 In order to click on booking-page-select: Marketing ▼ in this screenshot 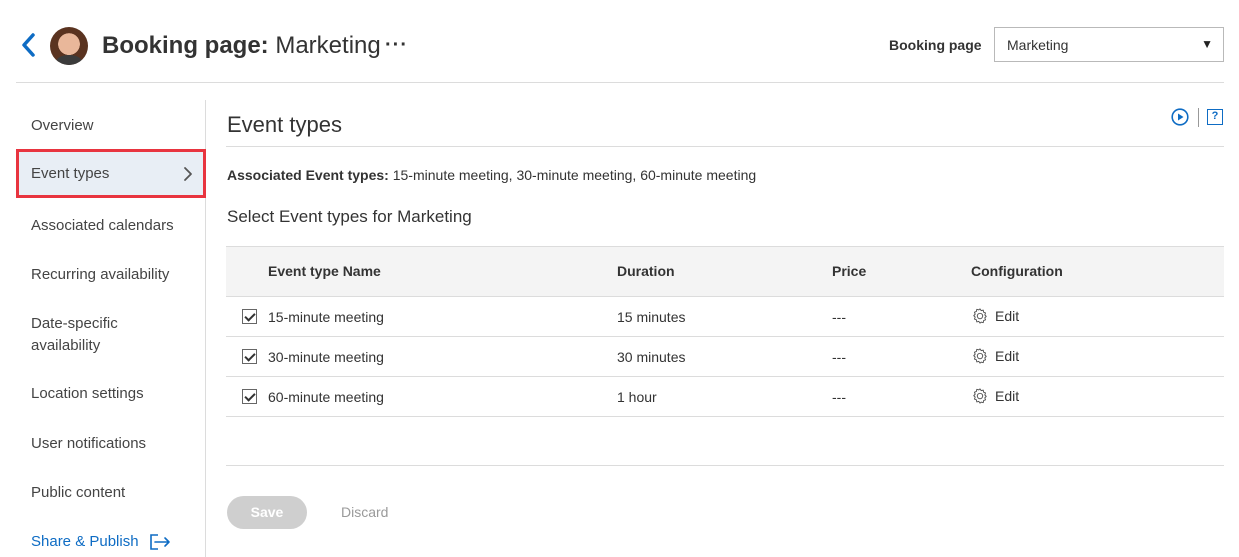, I will do `click(1109, 44)`.